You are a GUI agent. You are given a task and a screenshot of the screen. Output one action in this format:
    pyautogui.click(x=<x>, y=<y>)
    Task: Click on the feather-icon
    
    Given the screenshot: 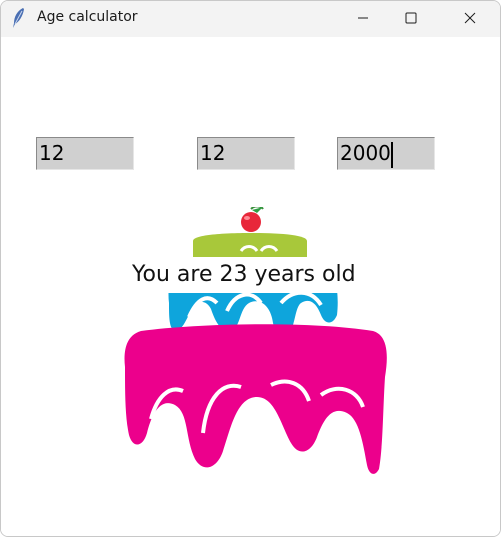 What is the action you would take?
    pyautogui.click(x=19, y=18)
    